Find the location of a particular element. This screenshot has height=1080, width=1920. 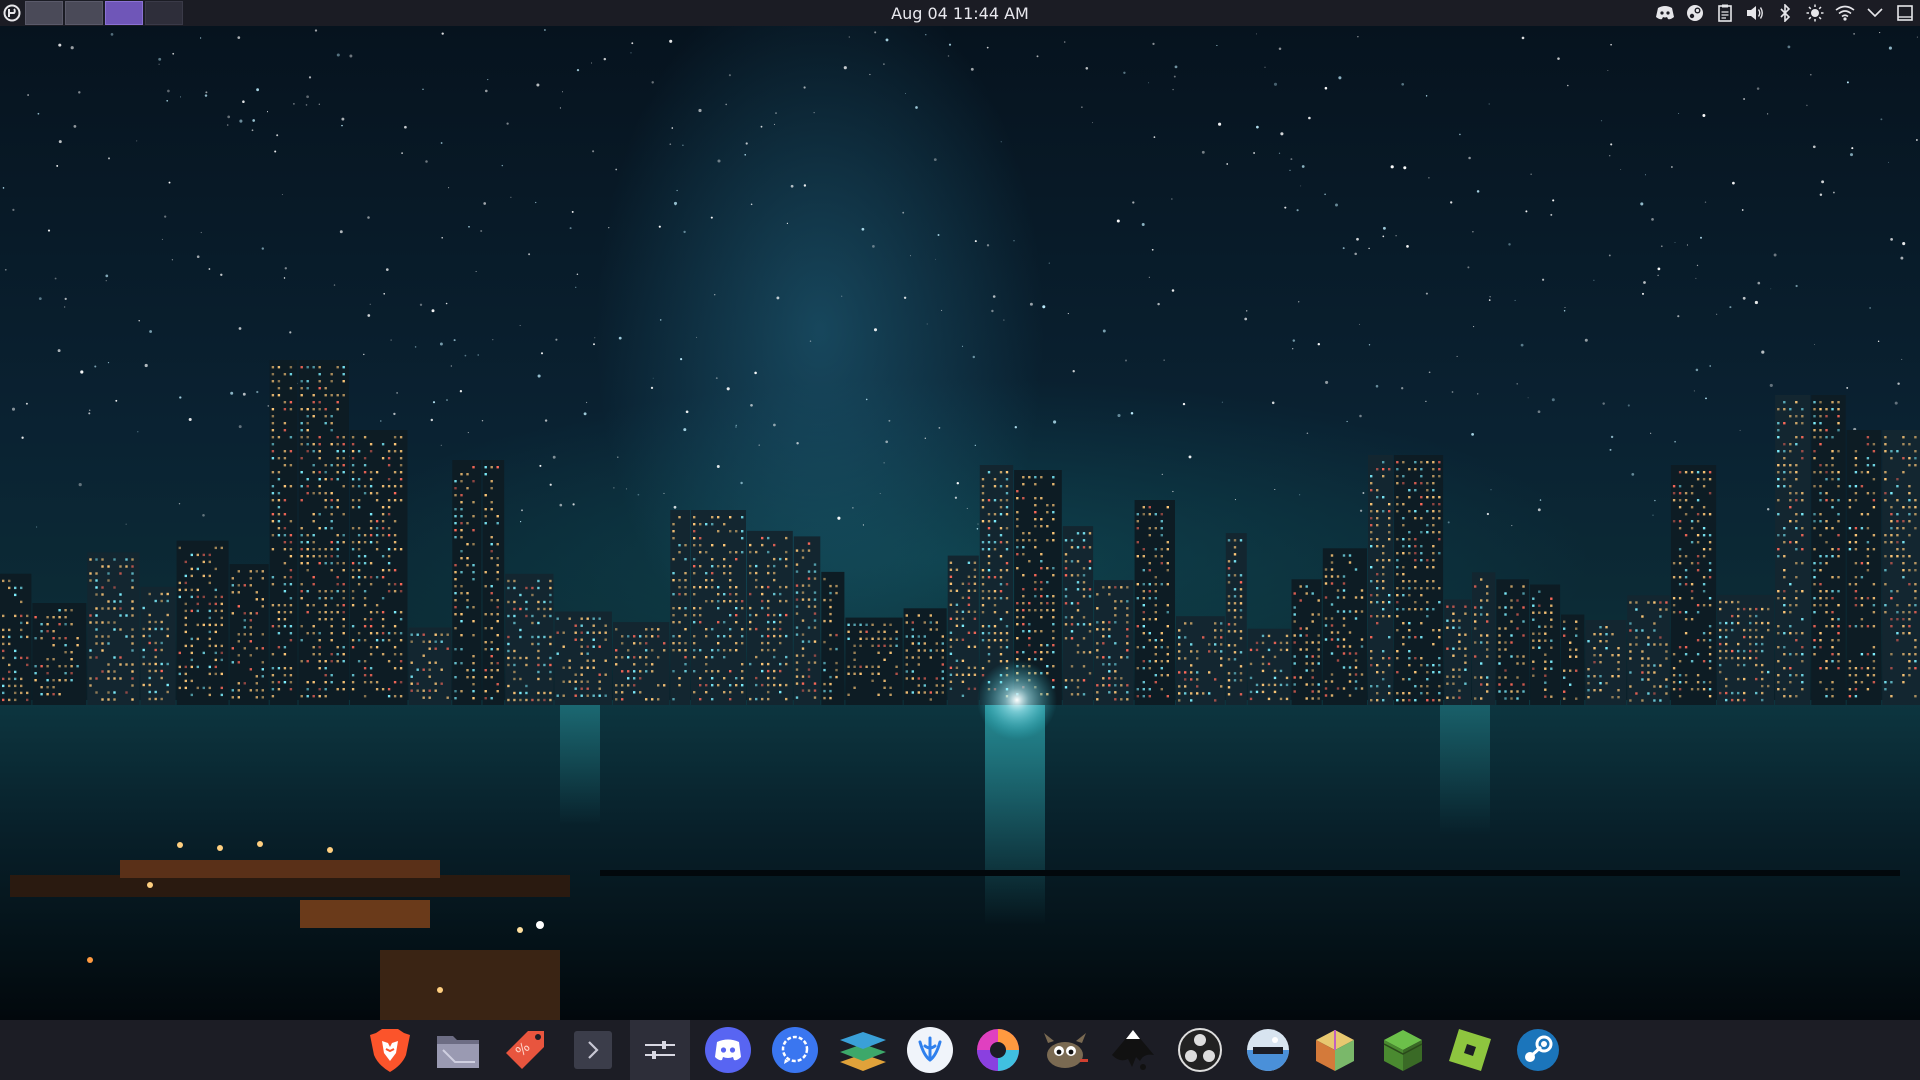

steam-icon is located at coordinates (1537, 1050).